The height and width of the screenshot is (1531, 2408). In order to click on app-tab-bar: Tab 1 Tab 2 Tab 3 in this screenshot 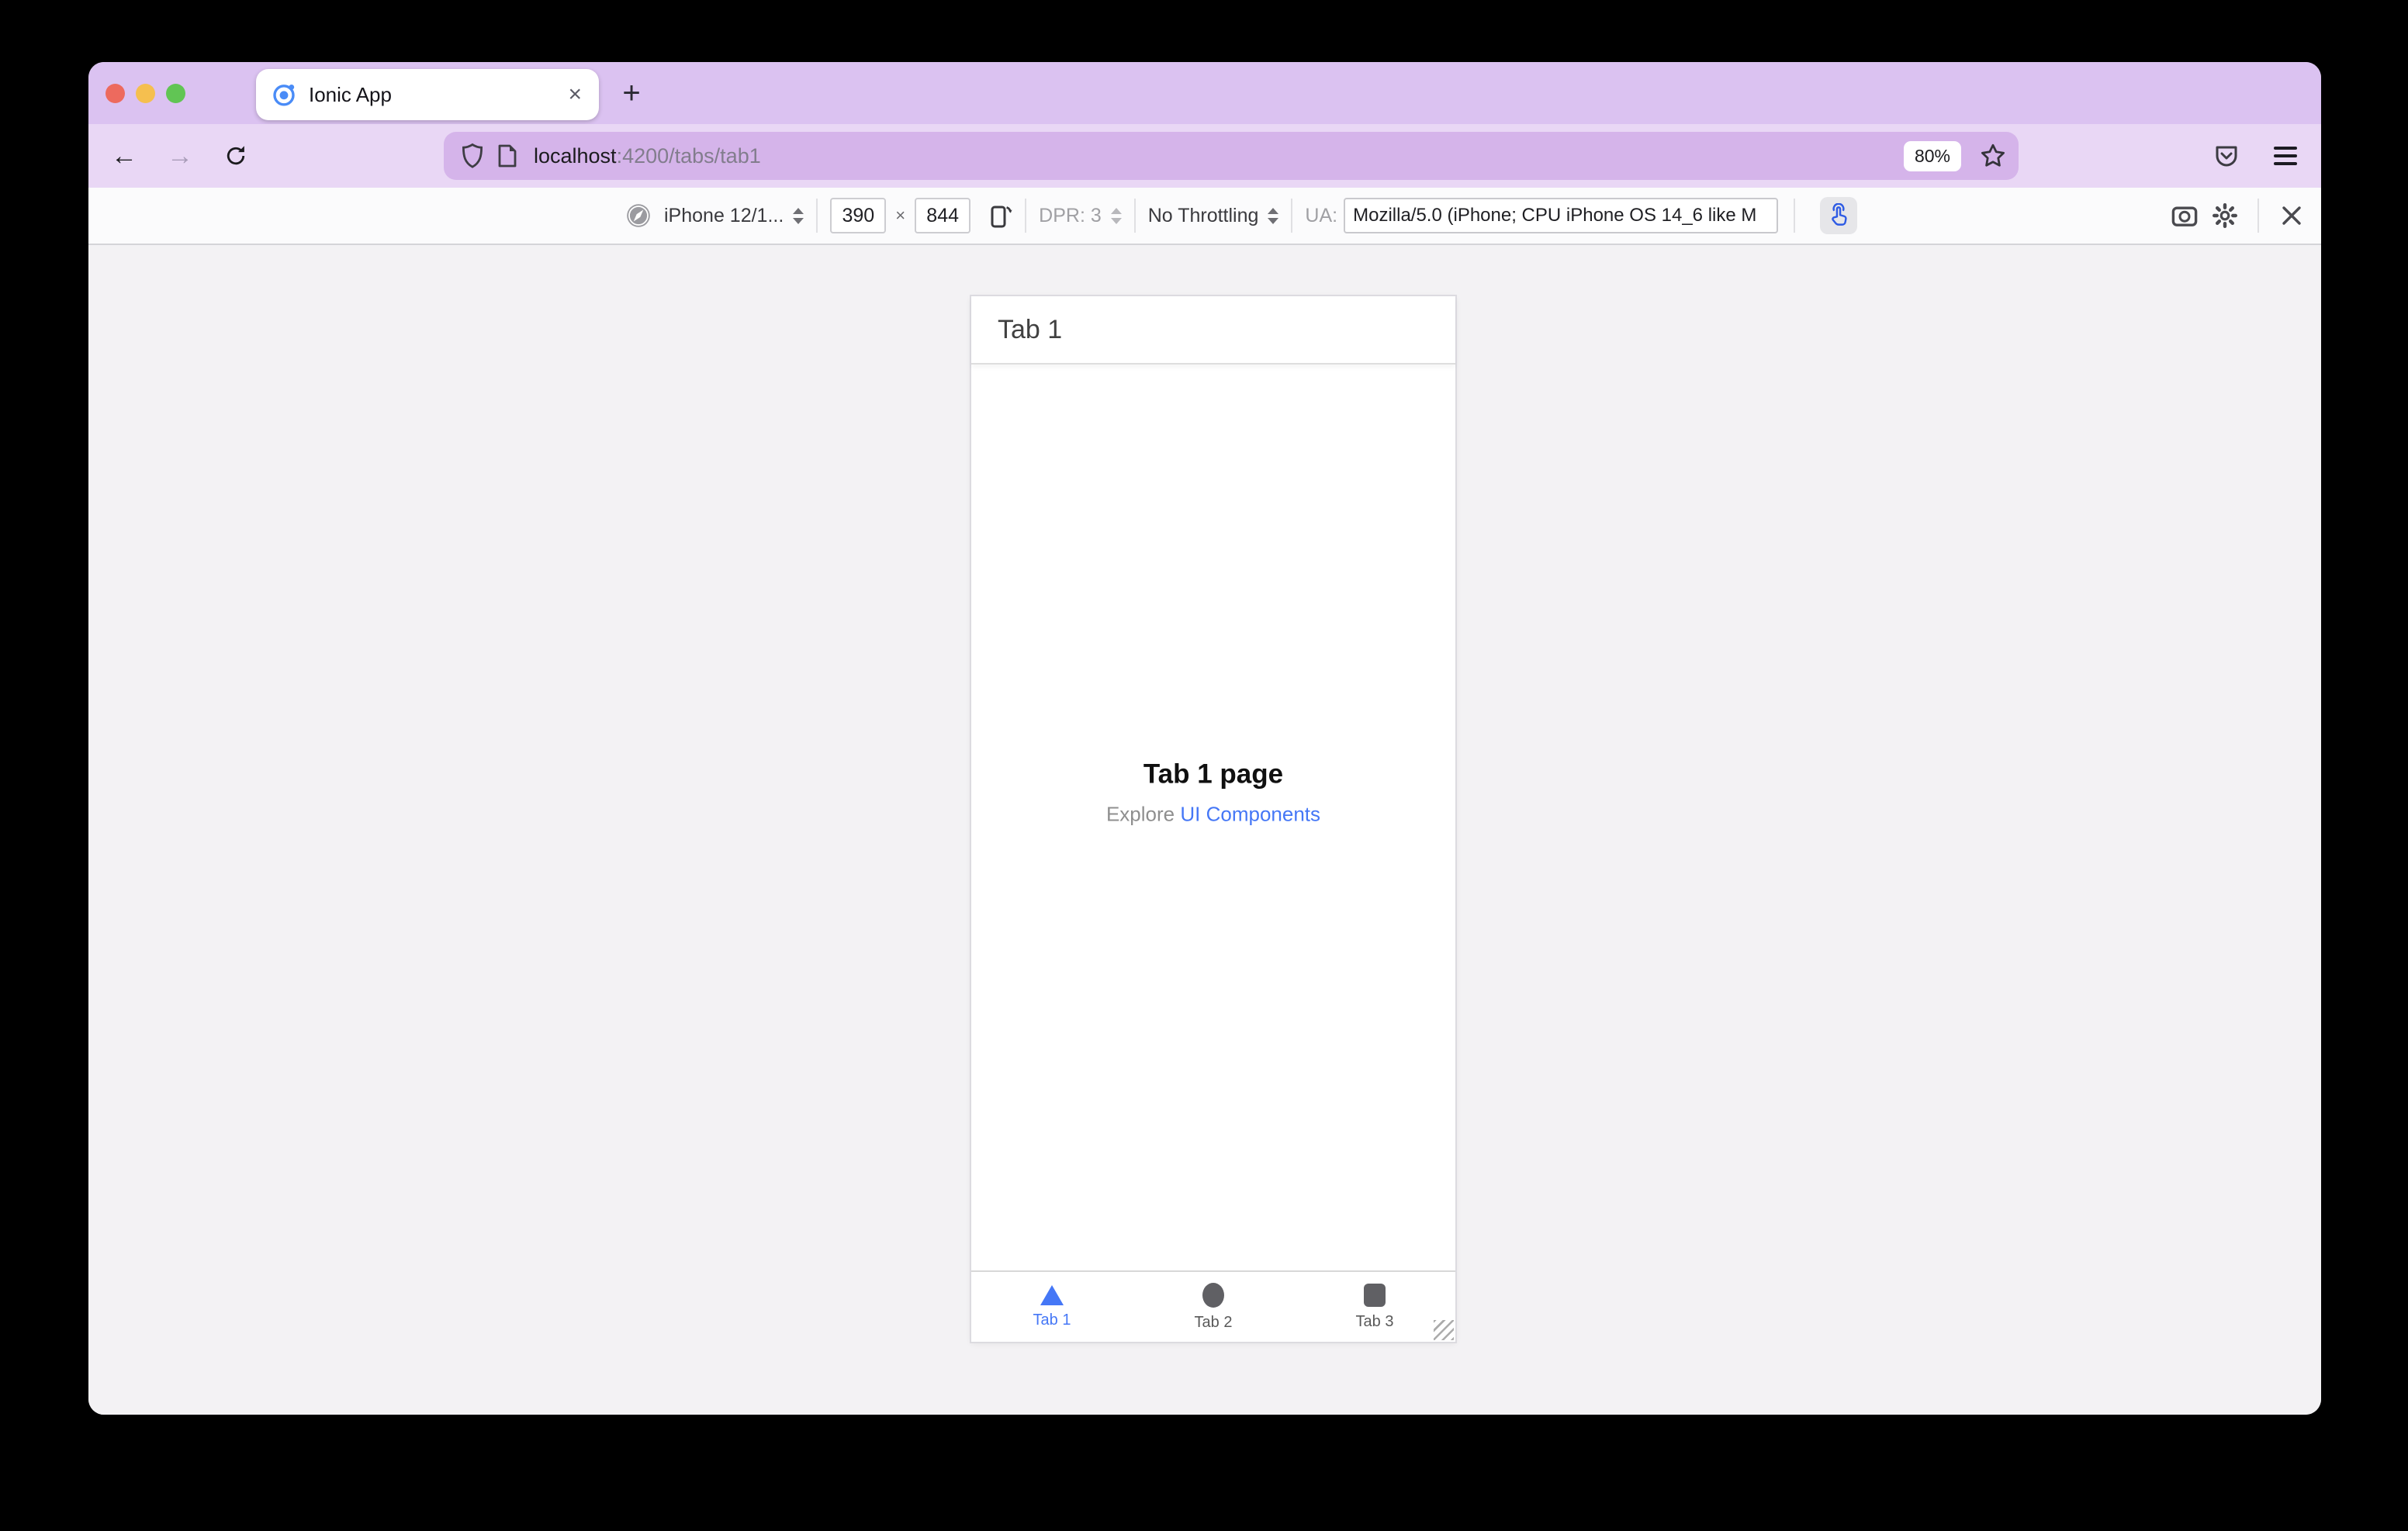, I will do `click(1213, 1306)`.